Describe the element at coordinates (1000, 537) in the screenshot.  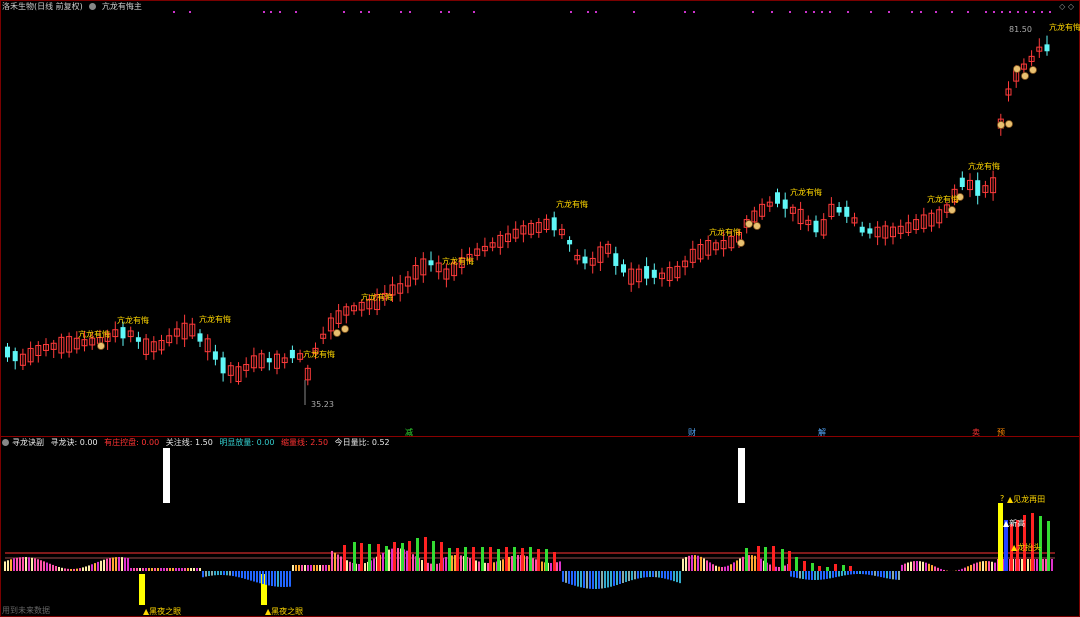
I see `see-dragon-bar` at that location.